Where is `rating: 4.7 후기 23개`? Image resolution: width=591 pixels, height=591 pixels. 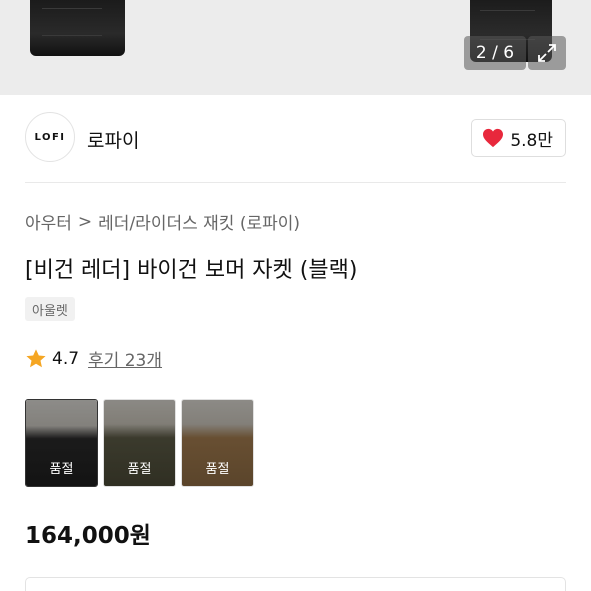
rating: 4.7 후기 23개 is located at coordinates (93, 358).